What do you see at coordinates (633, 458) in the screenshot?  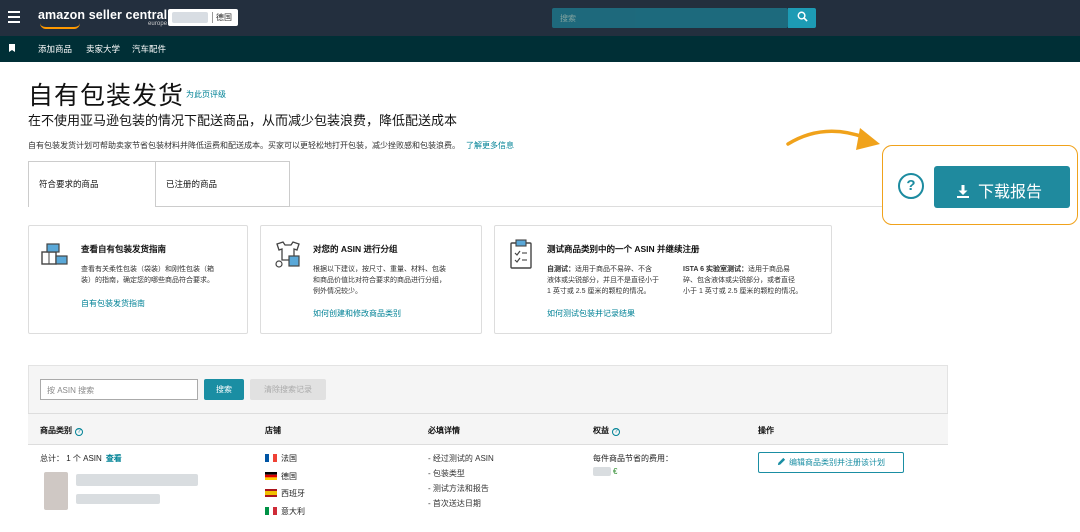 I see `benefit-label: 每件商品节省的费用：` at bounding box center [633, 458].